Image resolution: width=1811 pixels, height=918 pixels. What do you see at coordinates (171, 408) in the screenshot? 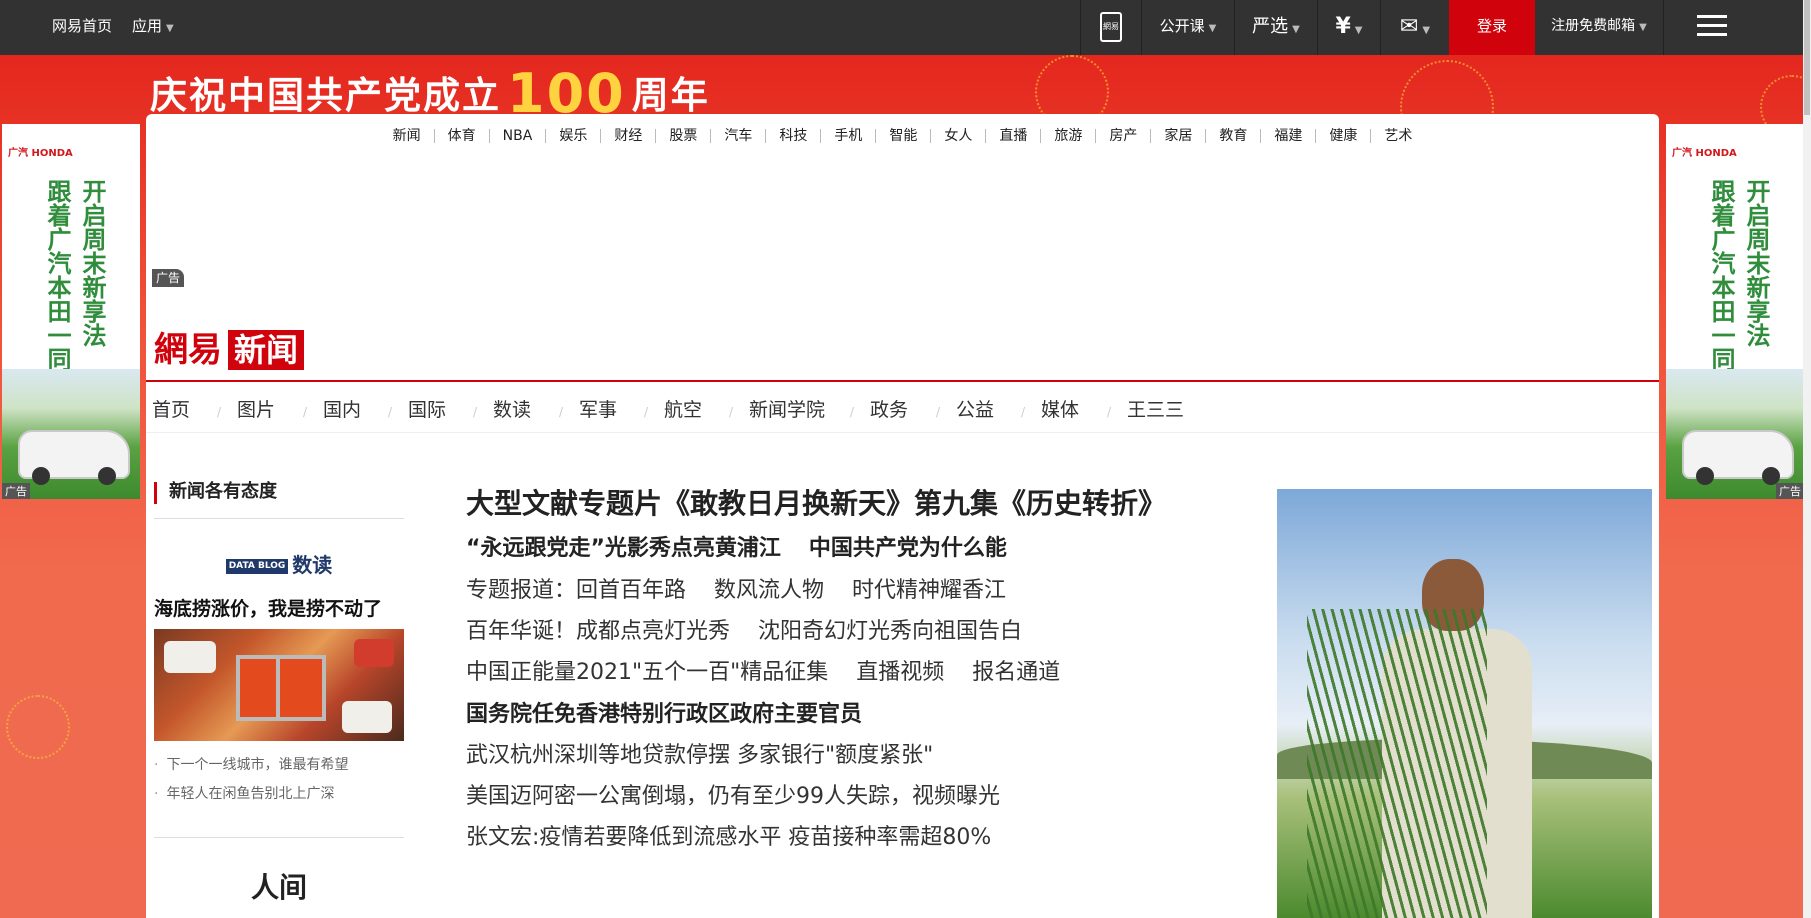
I see `subnav-item: 首页` at bounding box center [171, 408].